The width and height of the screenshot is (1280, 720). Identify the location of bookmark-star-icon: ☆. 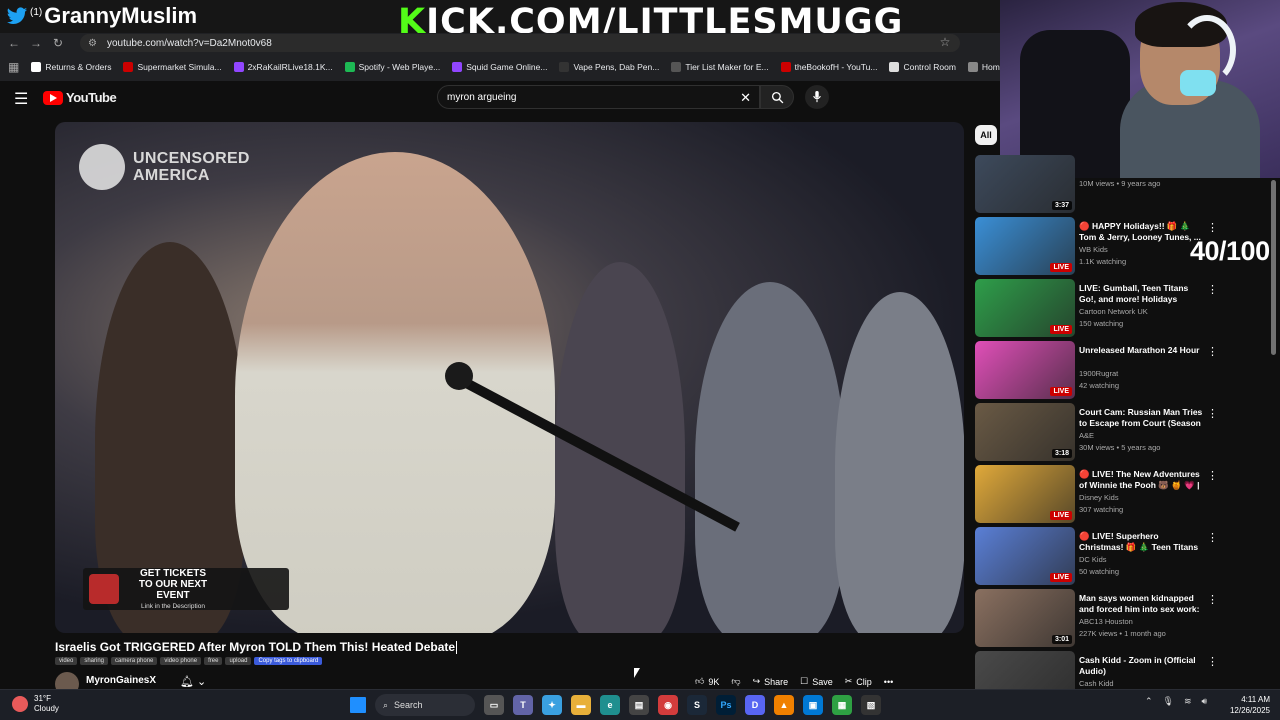
(945, 42).